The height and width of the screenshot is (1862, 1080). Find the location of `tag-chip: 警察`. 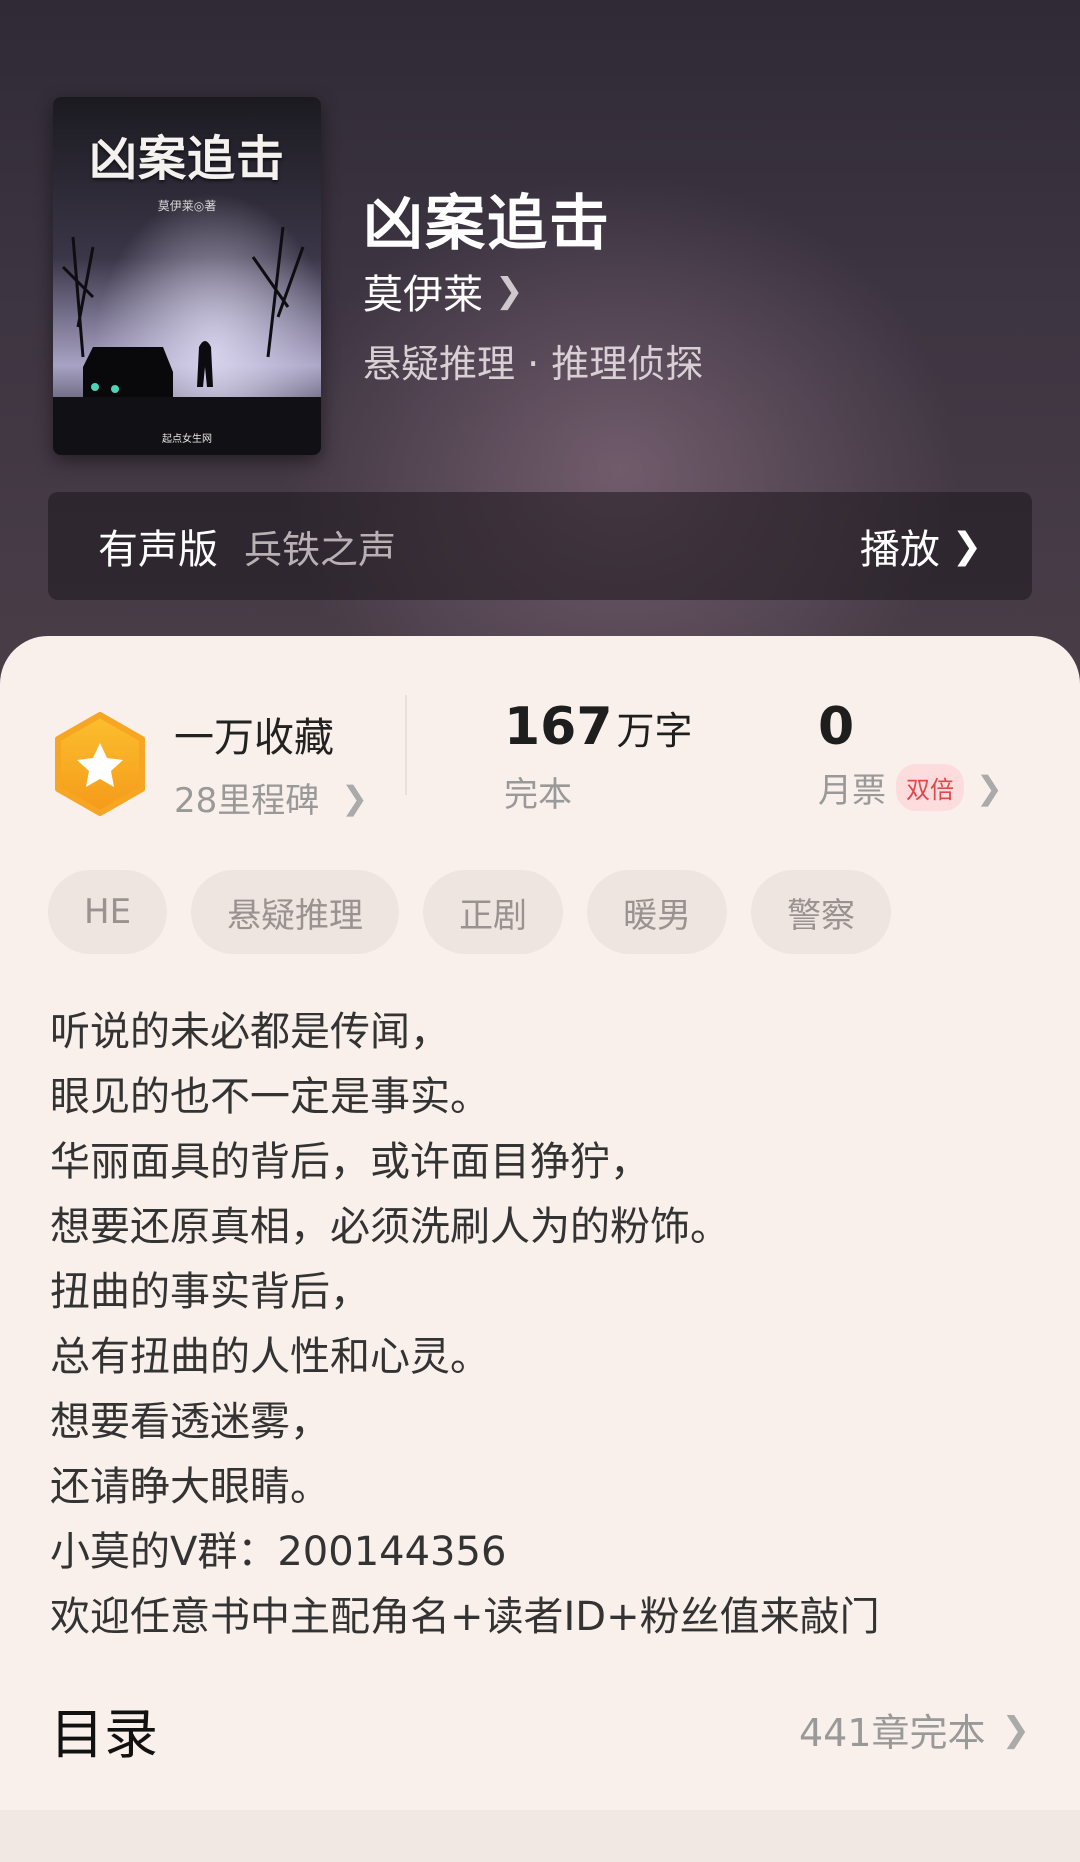

tag-chip: 警察 is located at coordinates (821, 912).